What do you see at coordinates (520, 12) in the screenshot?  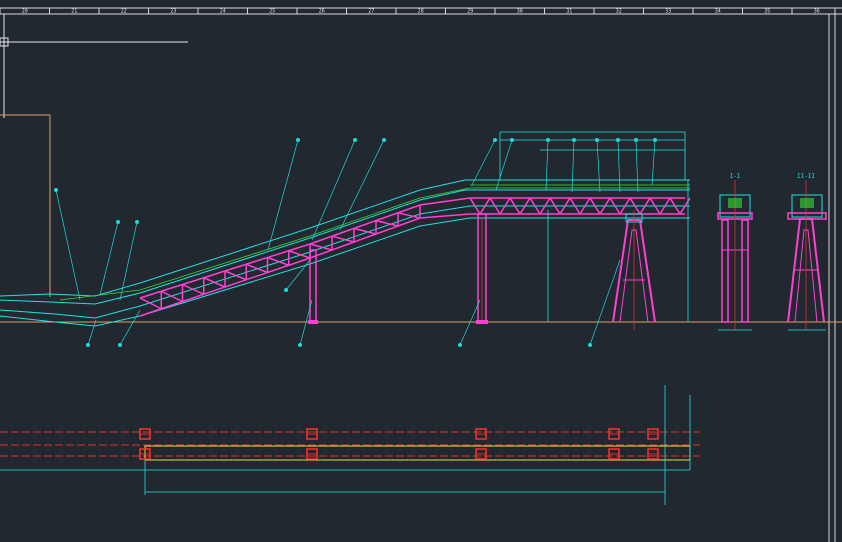 I see `grid-number: 30` at bounding box center [520, 12].